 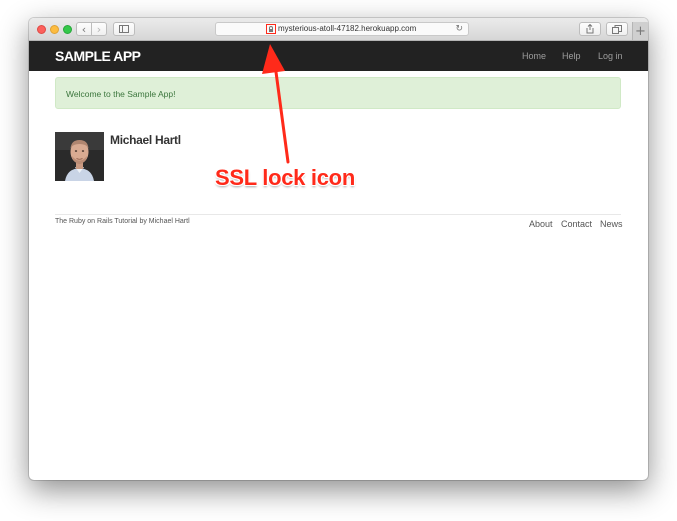 I want to click on tutorial-link: The Ruby on Rails Tutorial, so click(x=96, y=221).